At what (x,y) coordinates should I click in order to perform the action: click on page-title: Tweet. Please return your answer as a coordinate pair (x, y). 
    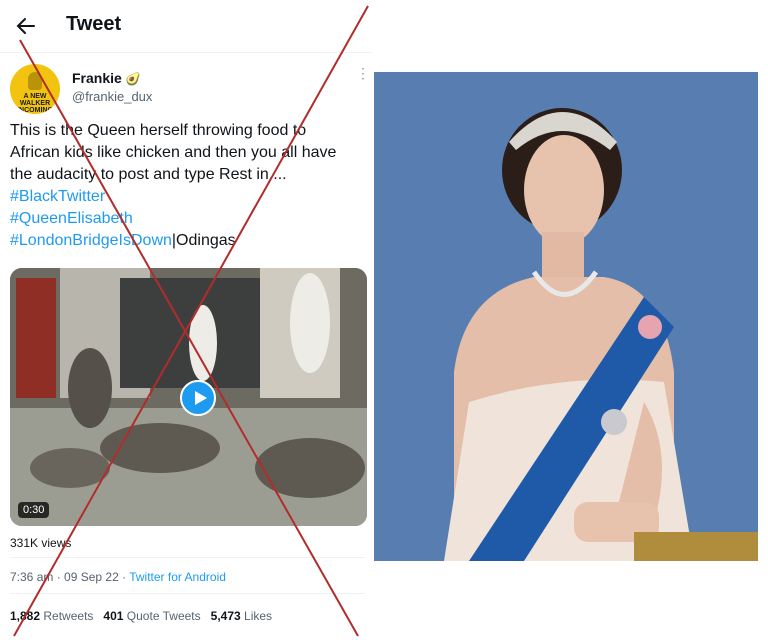
    Looking at the image, I should click on (94, 24).